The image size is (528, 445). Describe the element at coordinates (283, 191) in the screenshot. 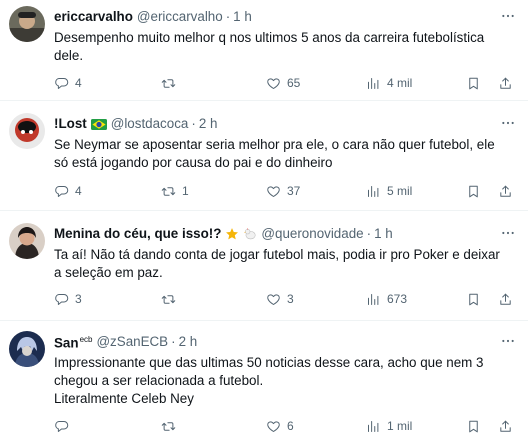

I see `like-button: 37` at that location.